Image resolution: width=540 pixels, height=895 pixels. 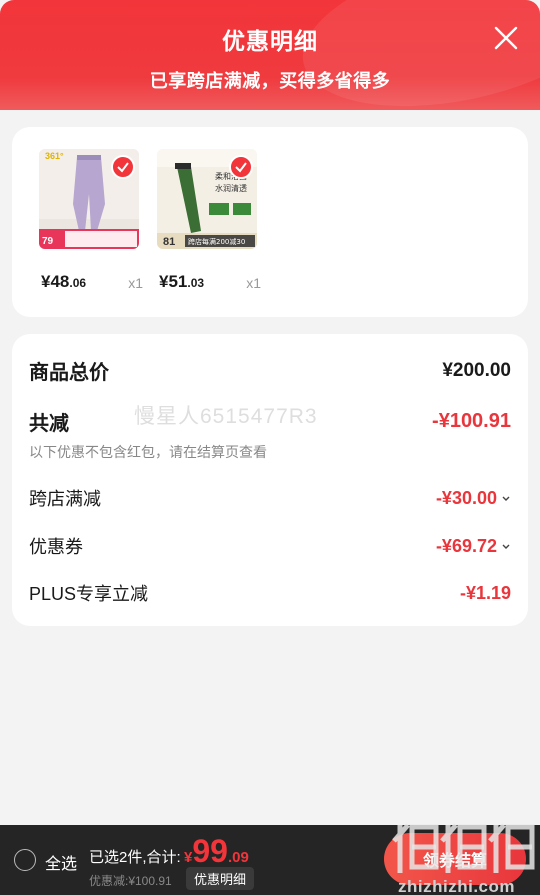 I want to click on total-reduce-label: 共减, so click(x=49, y=424).